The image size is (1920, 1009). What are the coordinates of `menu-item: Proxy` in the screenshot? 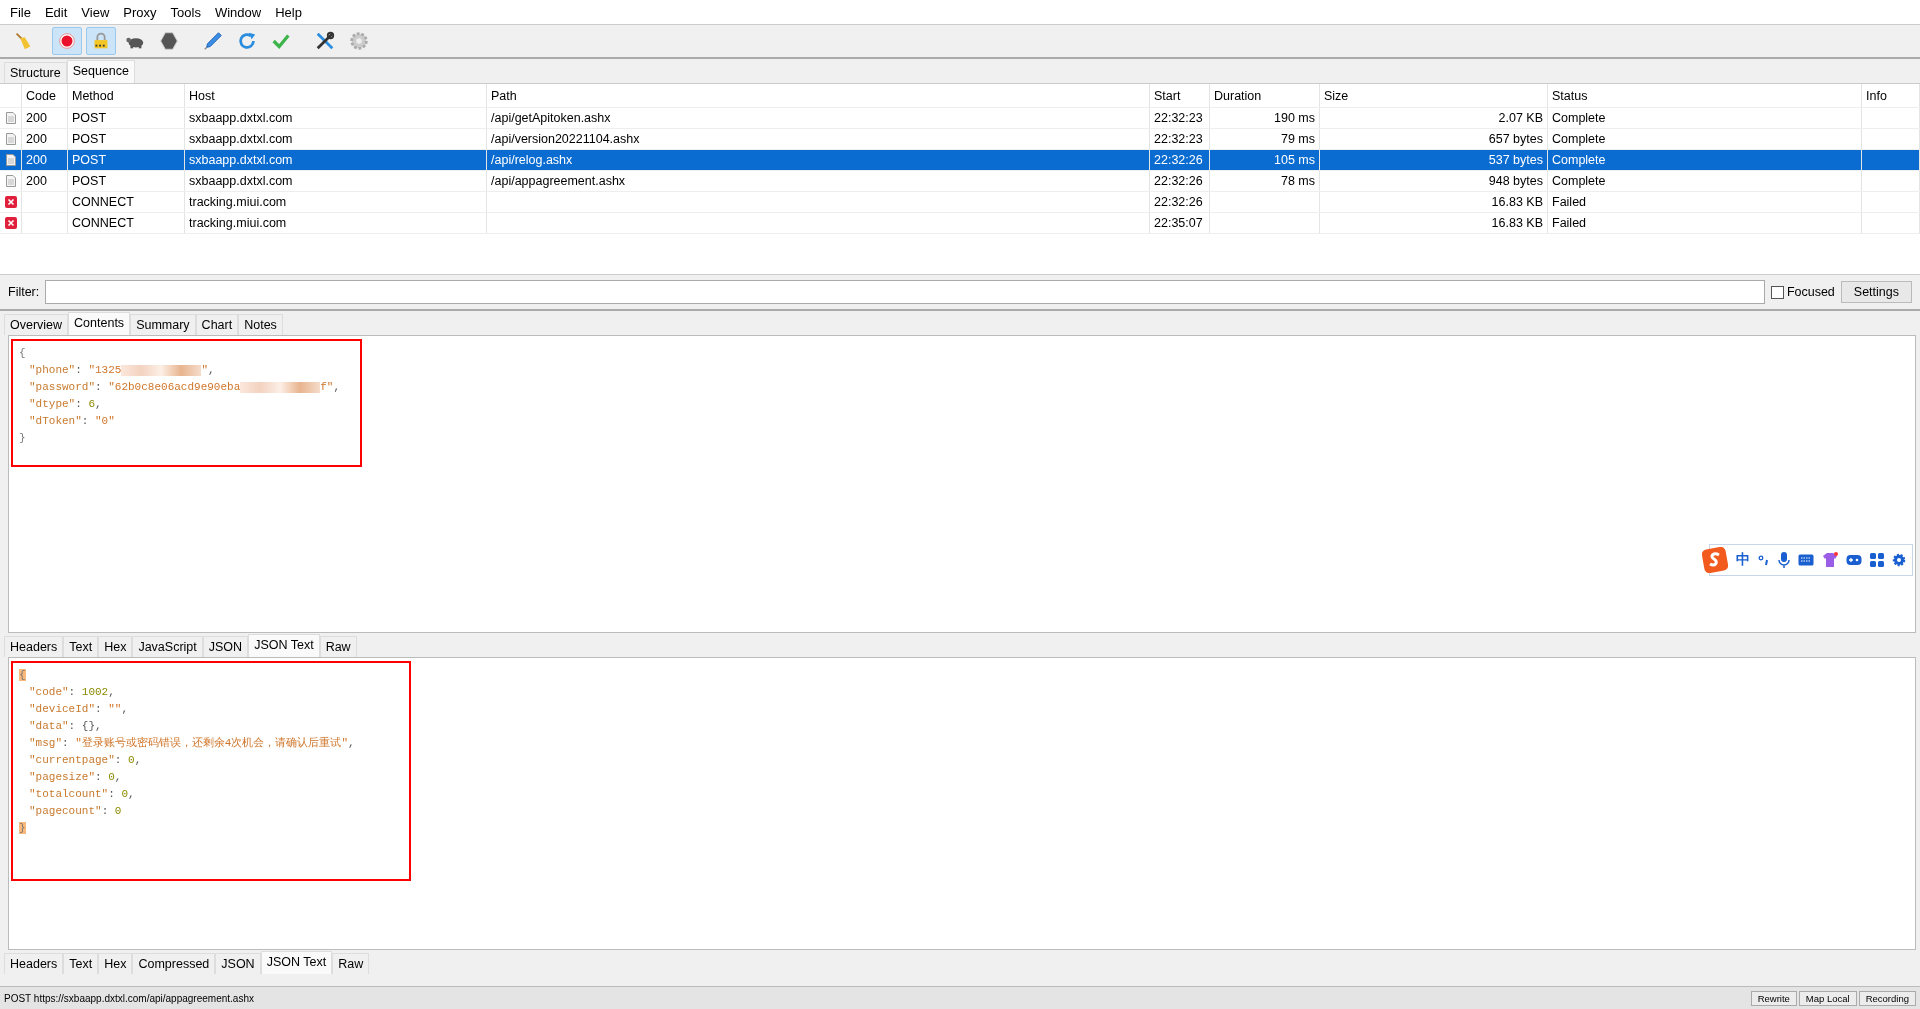 It's located at (140, 12).